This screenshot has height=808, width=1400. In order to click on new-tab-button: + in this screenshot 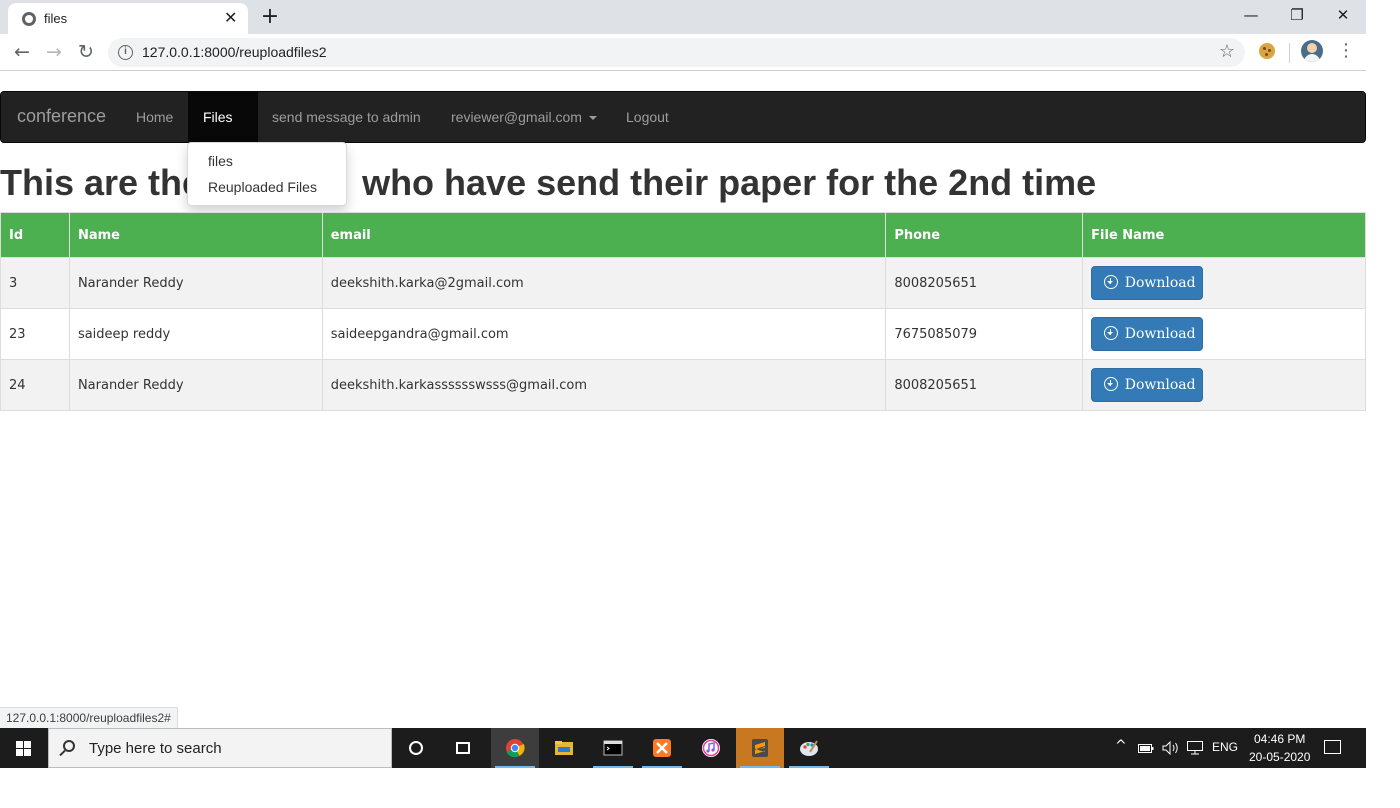, I will do `click(270, 18)`.